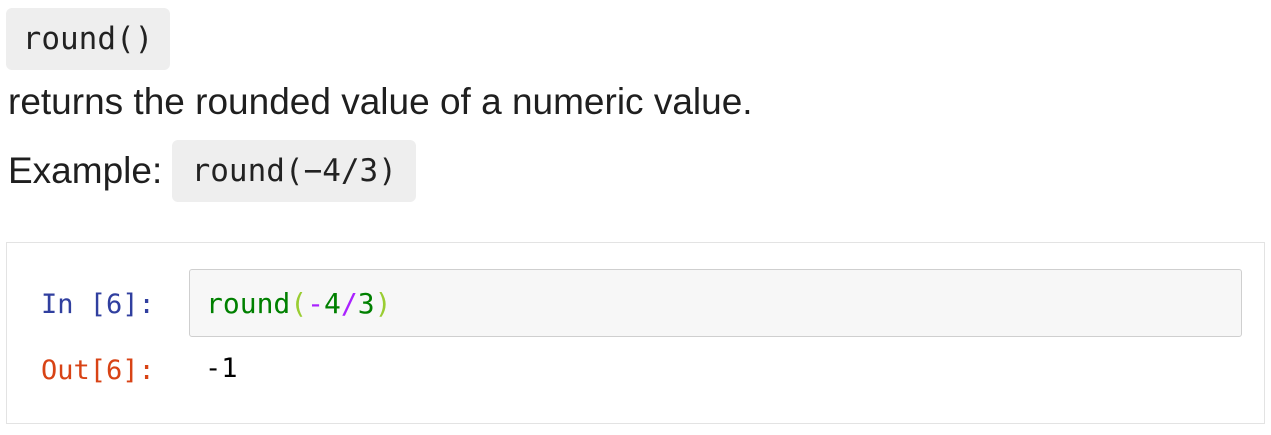  I want to click on example-row: Example: round(−4/3), so click(212, 171).